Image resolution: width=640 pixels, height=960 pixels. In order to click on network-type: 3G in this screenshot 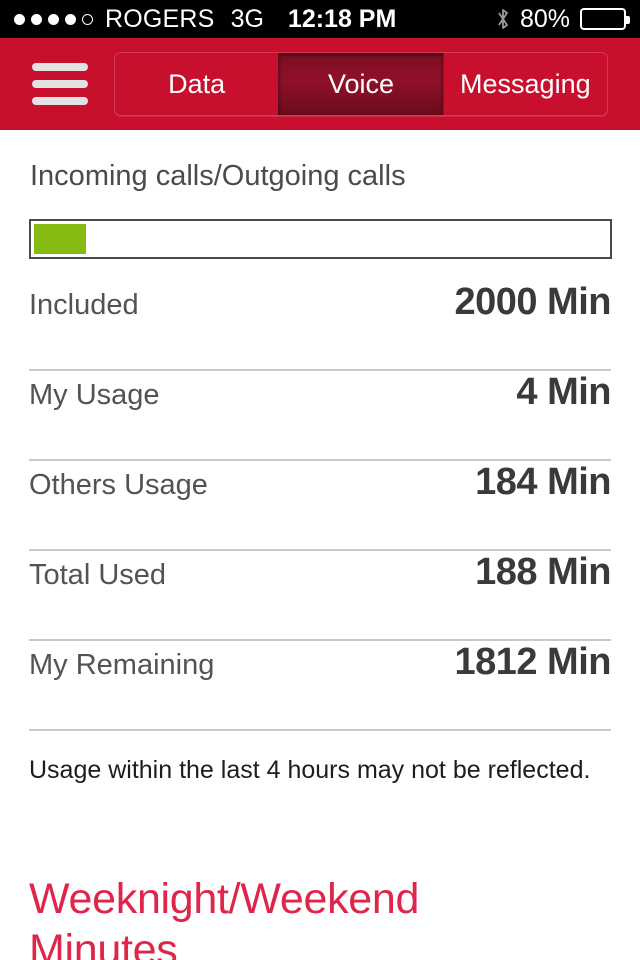, I will do `click(247, 18)`.